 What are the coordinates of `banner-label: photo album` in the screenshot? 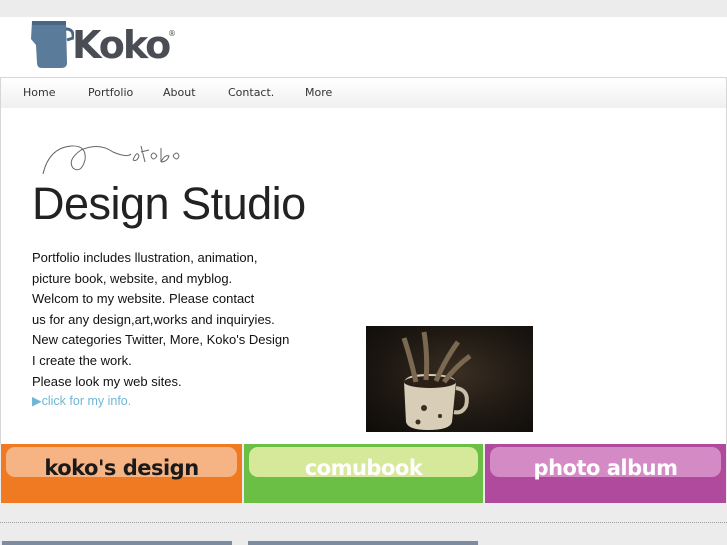 It's located at (605, 468).